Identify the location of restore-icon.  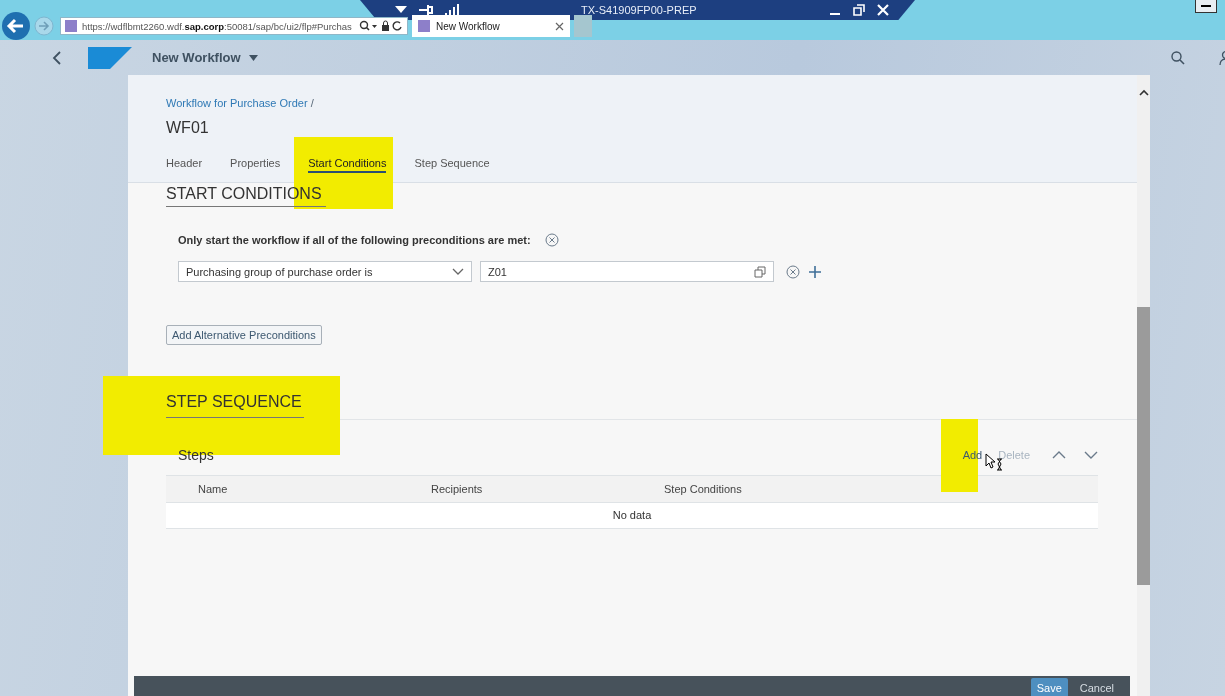
(858, 10).